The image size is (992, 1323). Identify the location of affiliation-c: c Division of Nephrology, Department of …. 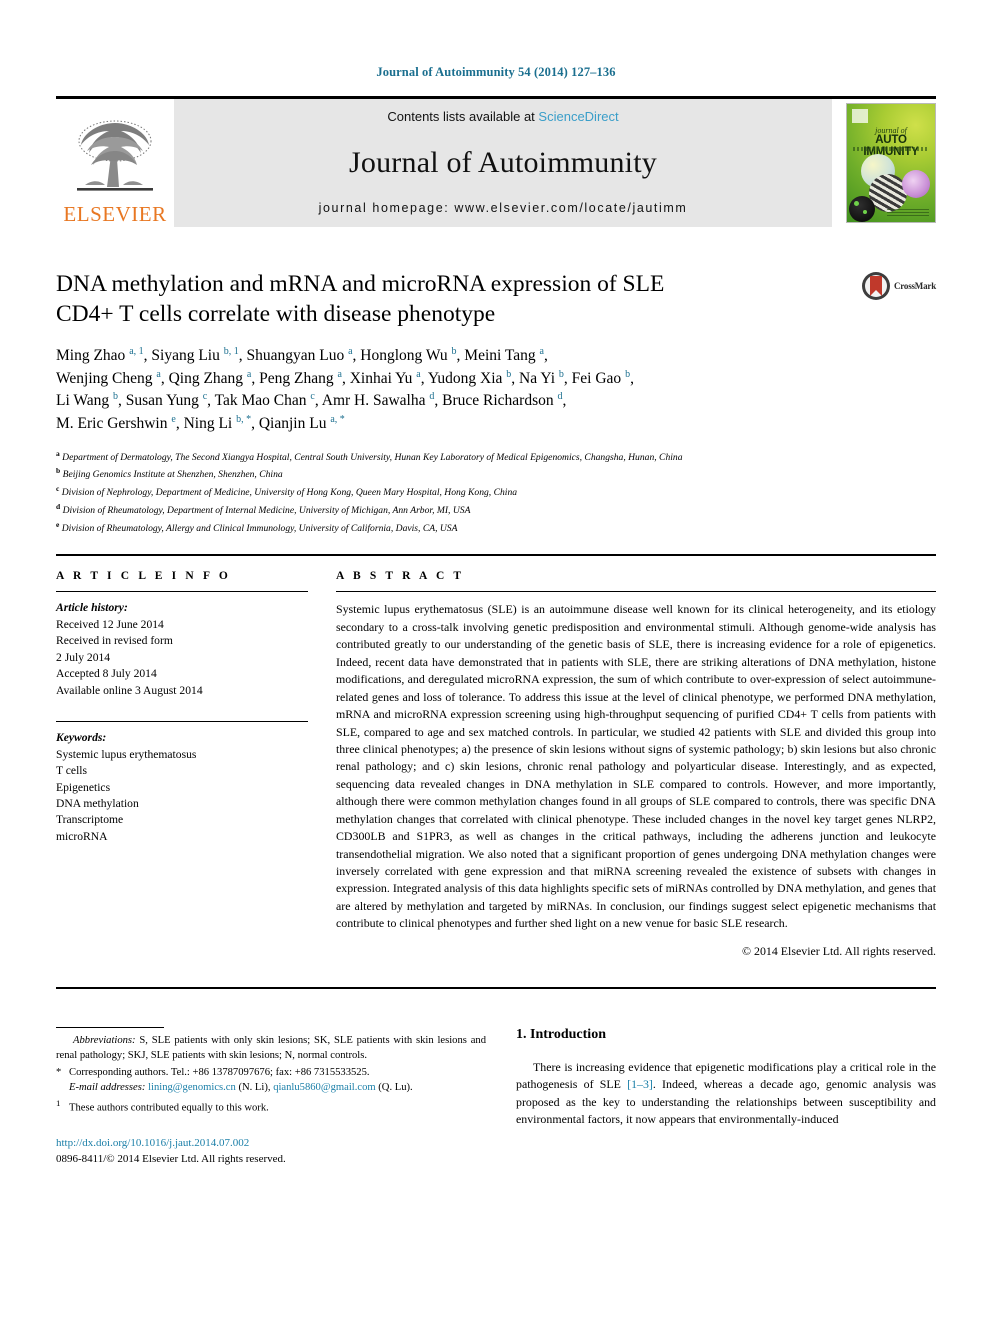
(287, 491).